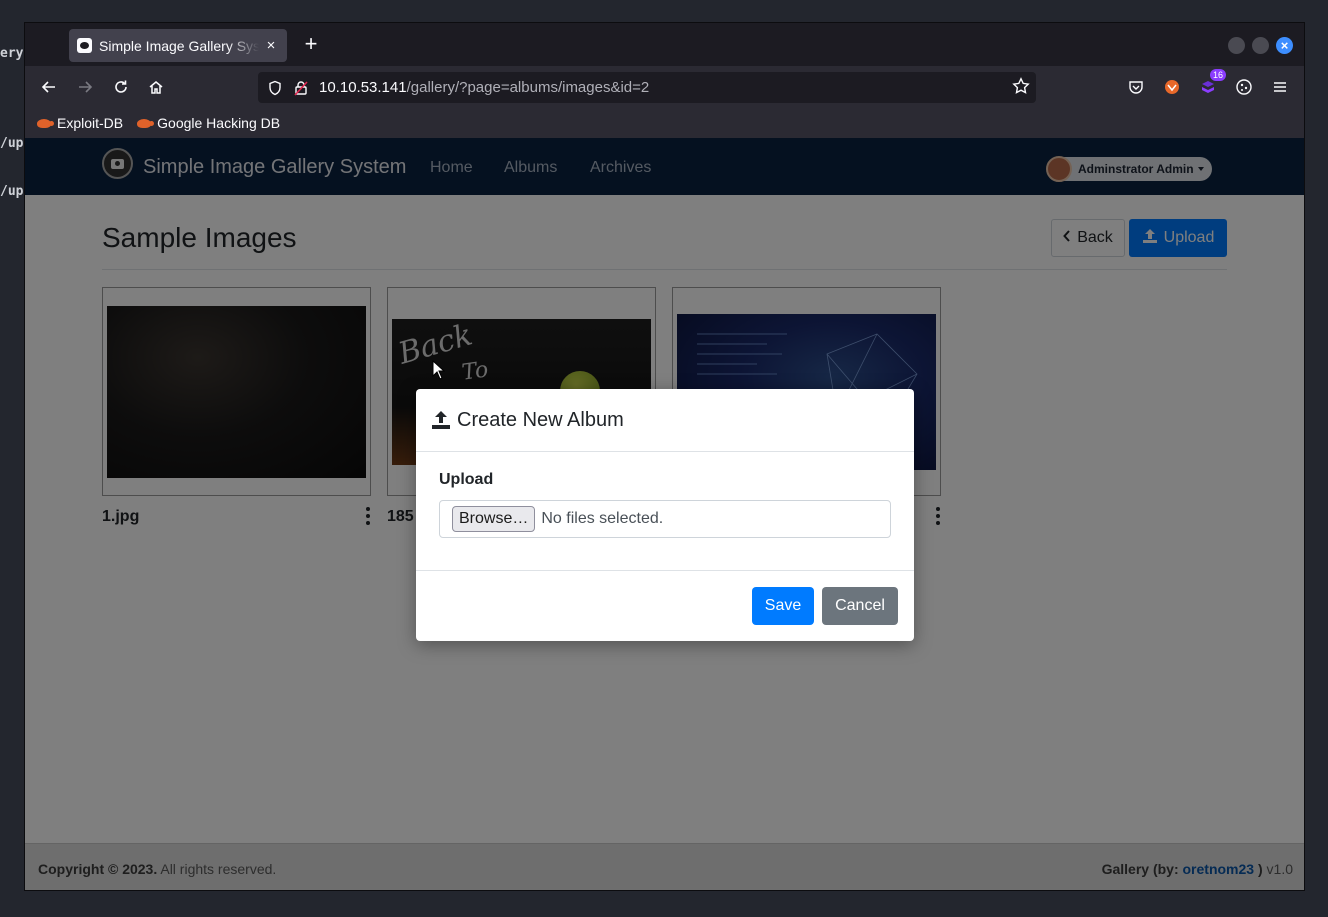 This screenshot has width=1328, height=917. I want to click on file-upload-input: Browse… No files selected., so click(665, 519).